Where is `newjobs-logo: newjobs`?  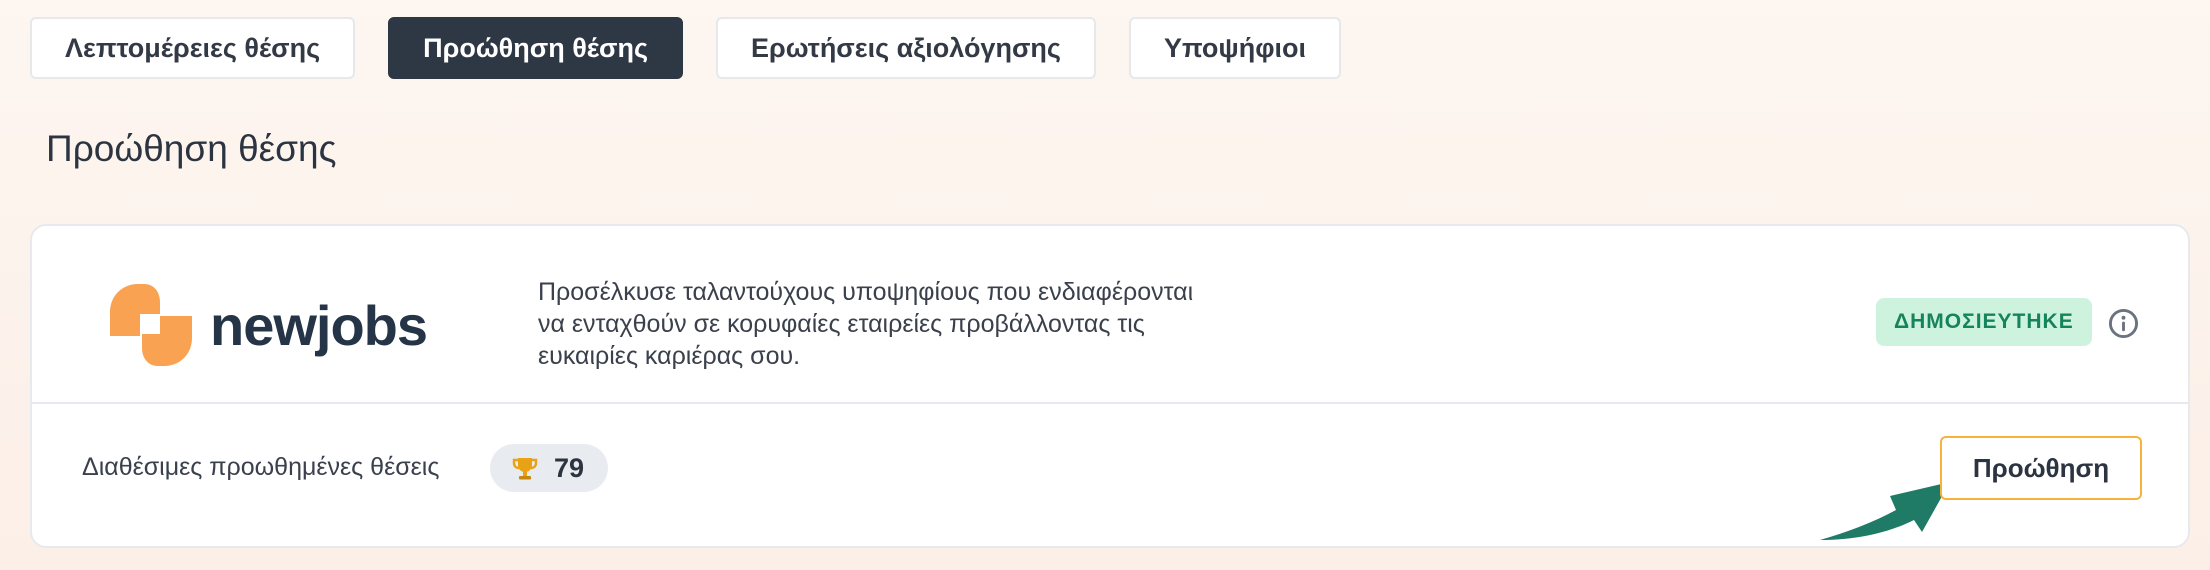
newjobs-logo: newjobs is located at coordinates (269, 325).